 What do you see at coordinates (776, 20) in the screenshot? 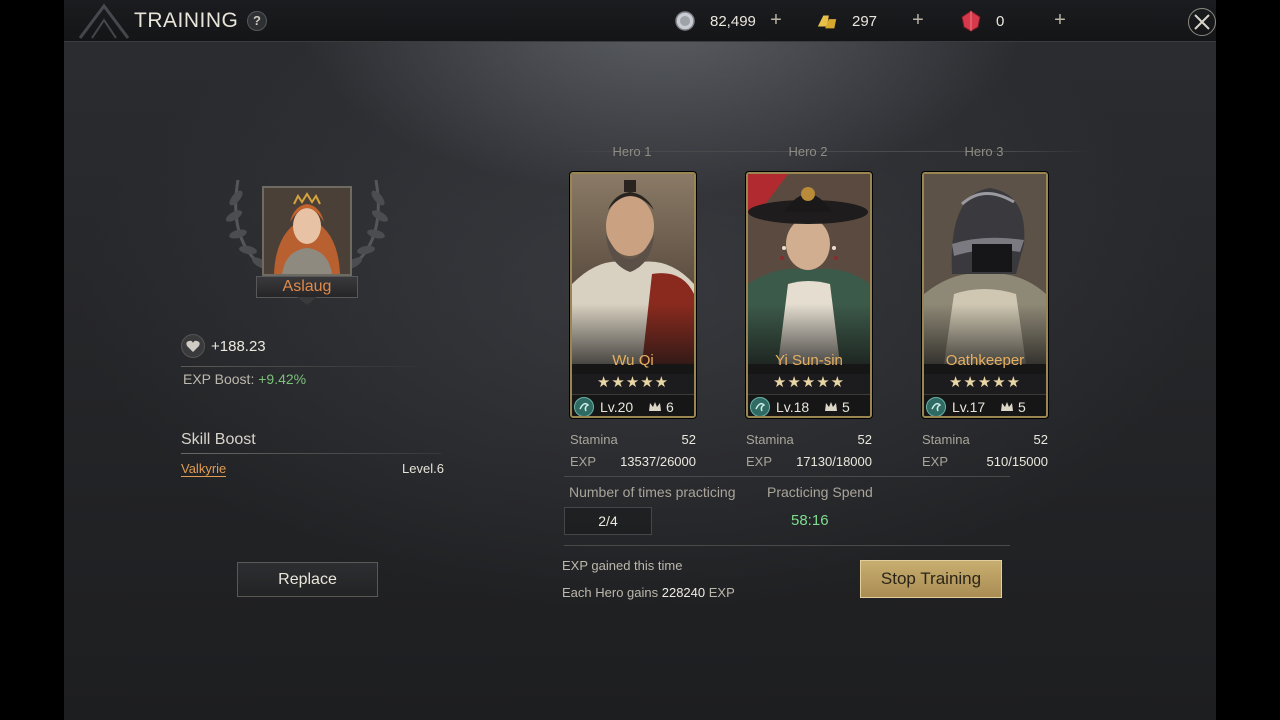
I see `add-silver-button: +` at bounding box center [776, 20].